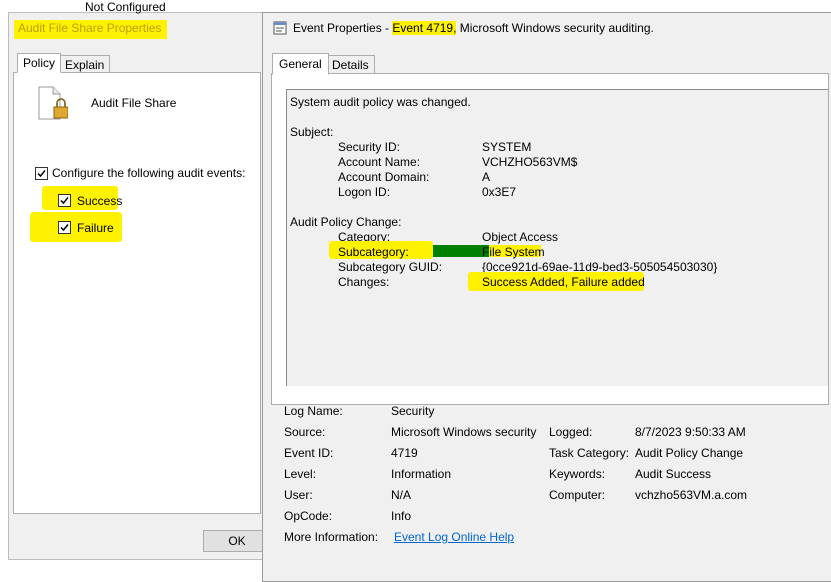  I want to click on success-checkbox, so click(64, 200).